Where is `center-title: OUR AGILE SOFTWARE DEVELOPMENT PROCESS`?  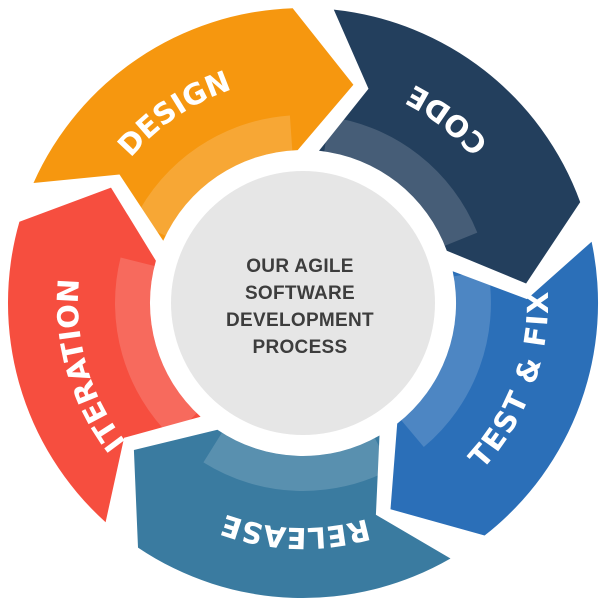
center-title: OUR AGILE SOFTWARE DEVELOPMENT PROCESS is located at coordinates (300, 307).